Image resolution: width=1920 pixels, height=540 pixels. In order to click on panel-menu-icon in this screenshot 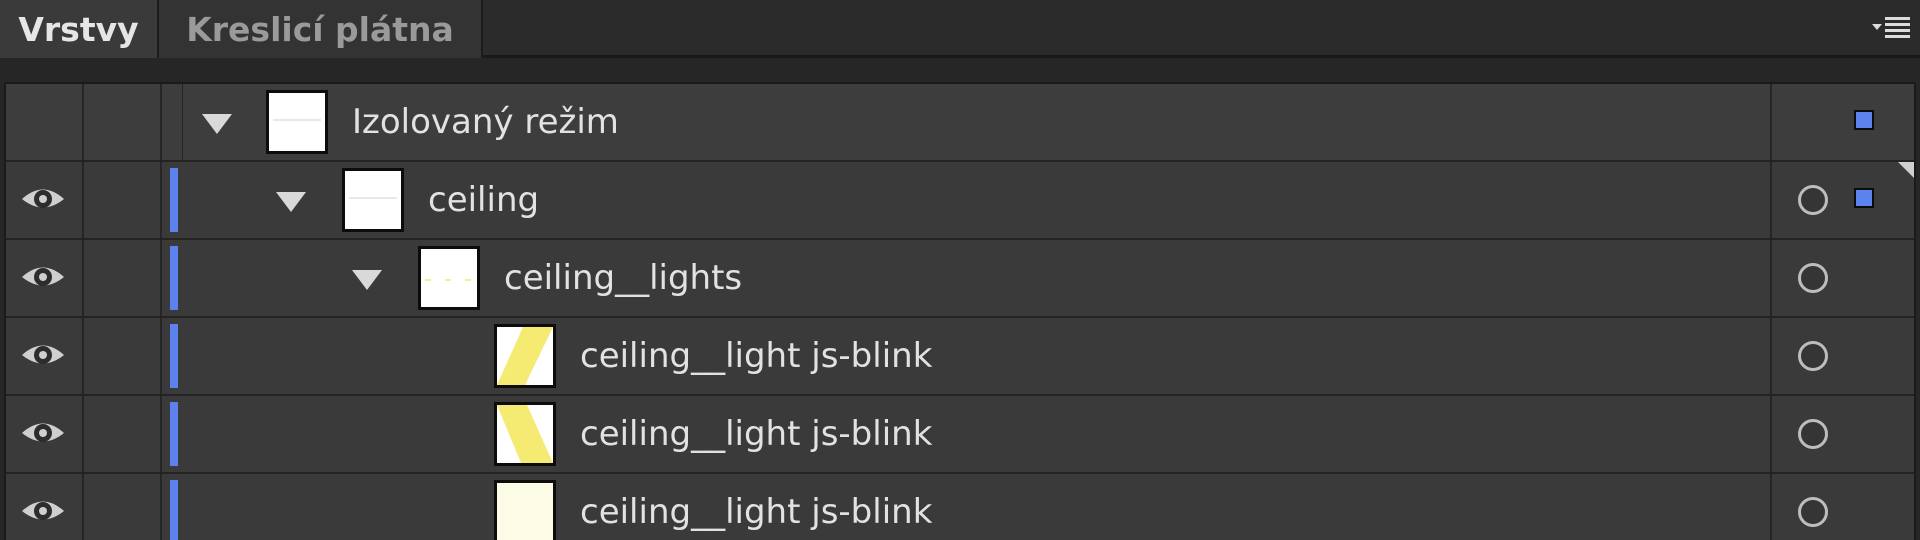, I will do `click(1892, 29)`.